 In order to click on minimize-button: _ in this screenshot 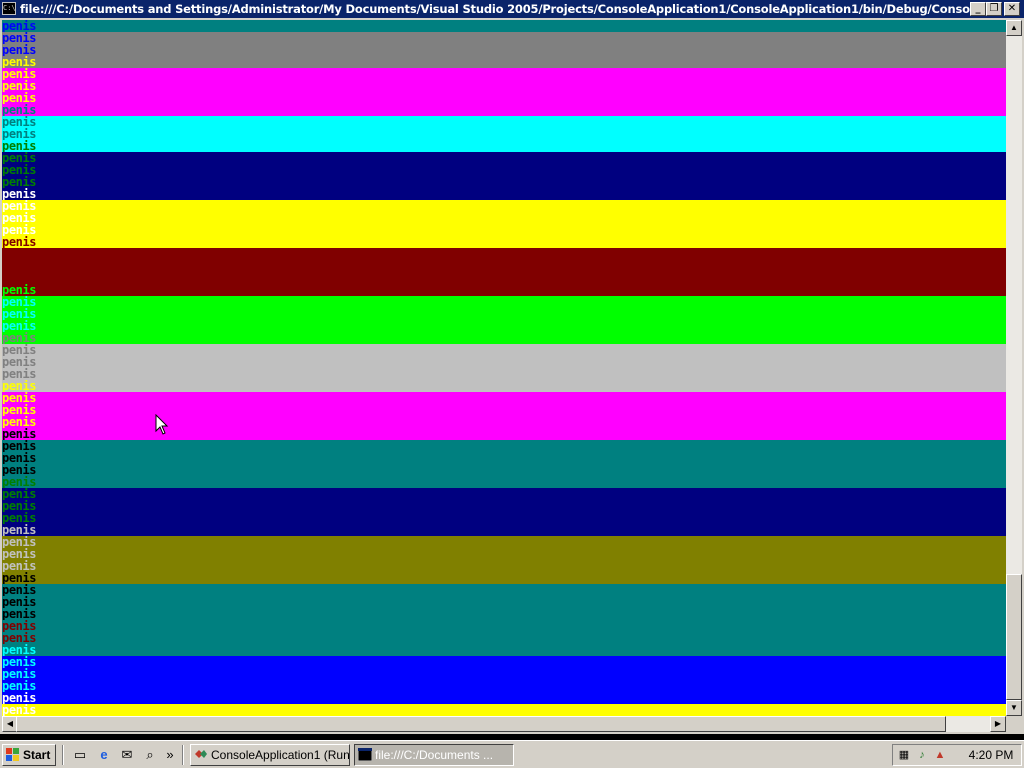, I will do `click(978, 9)`.